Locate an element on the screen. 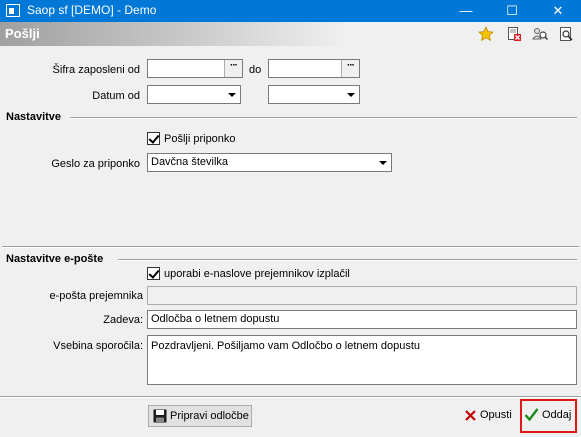 This screenshot has height=437, width=581. recipient-email-label: e-pošta prejemnika is located at coordinates (96, 296).